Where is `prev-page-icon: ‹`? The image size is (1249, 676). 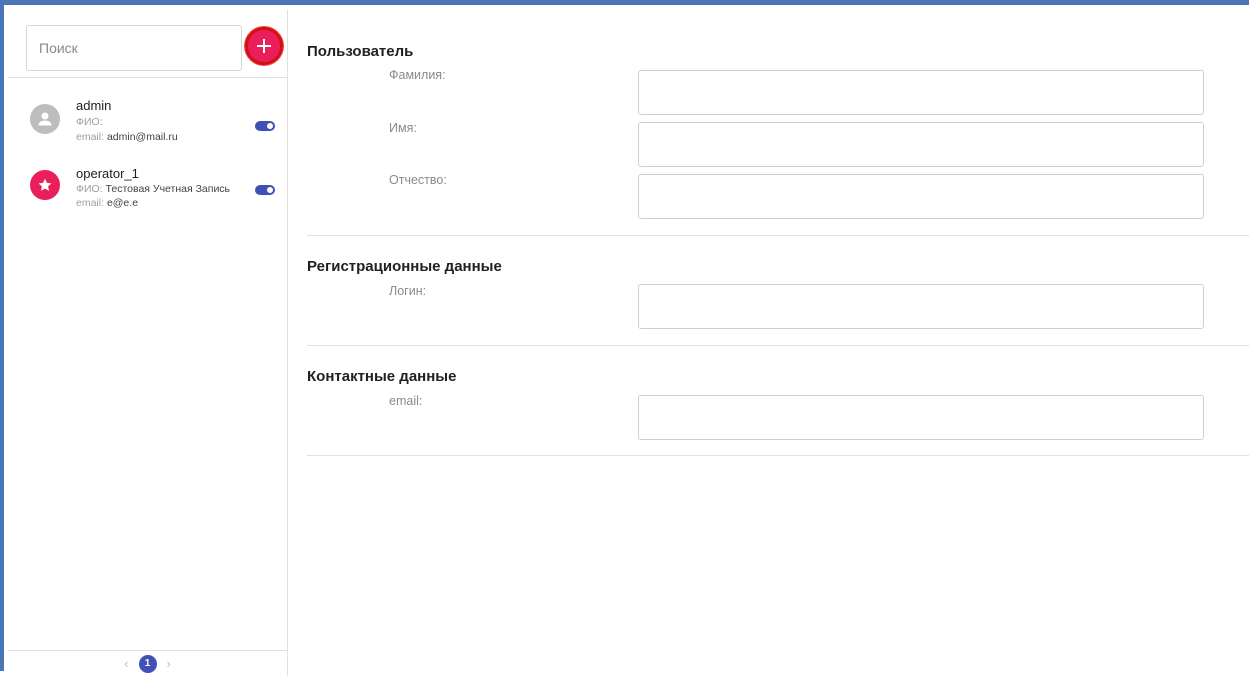 prev-page-icon: ‹ is located at coordinates (126, 663).